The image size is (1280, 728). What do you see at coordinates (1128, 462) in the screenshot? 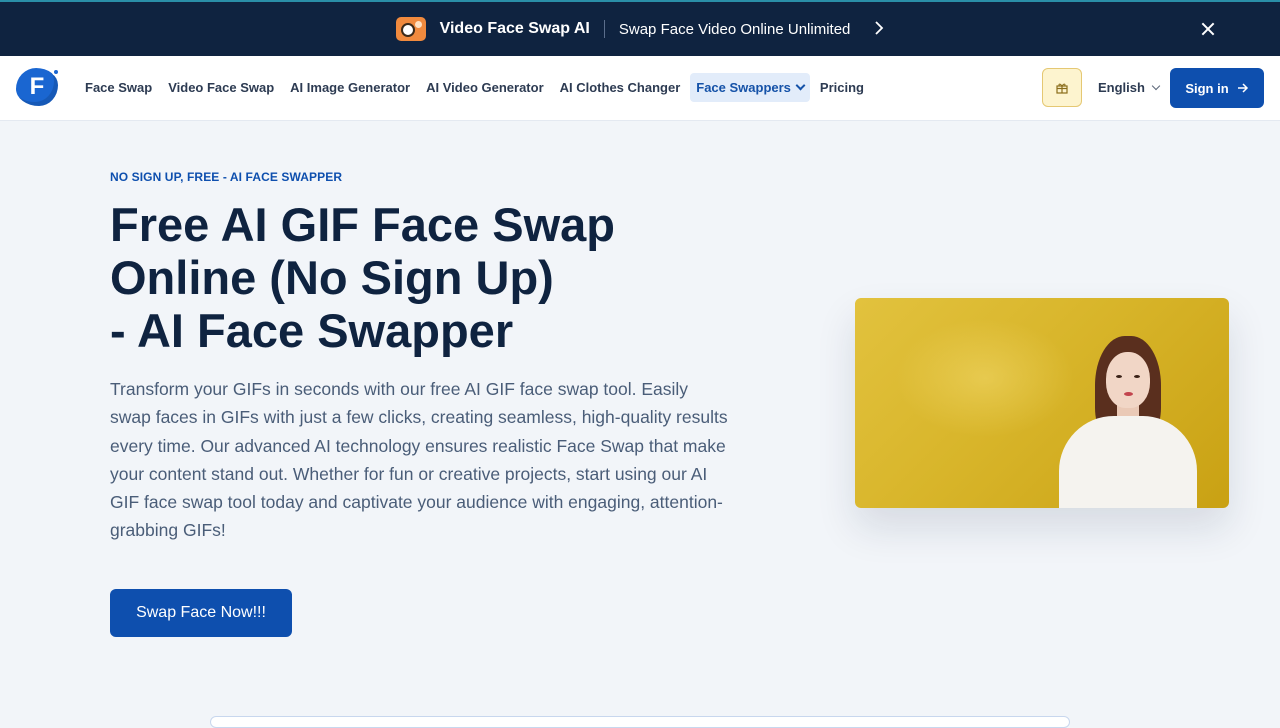
I see `white-sweater` at bounding box center [1128, 462].